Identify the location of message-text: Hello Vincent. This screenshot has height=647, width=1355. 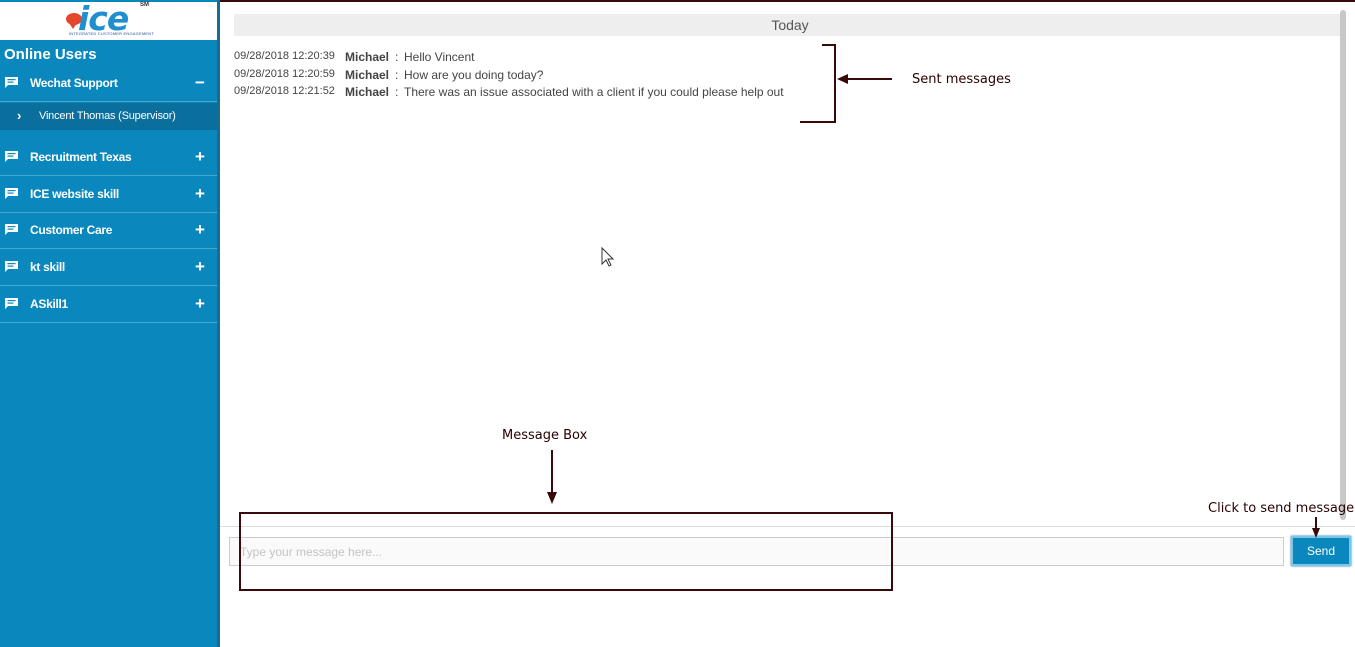
(439, 57).